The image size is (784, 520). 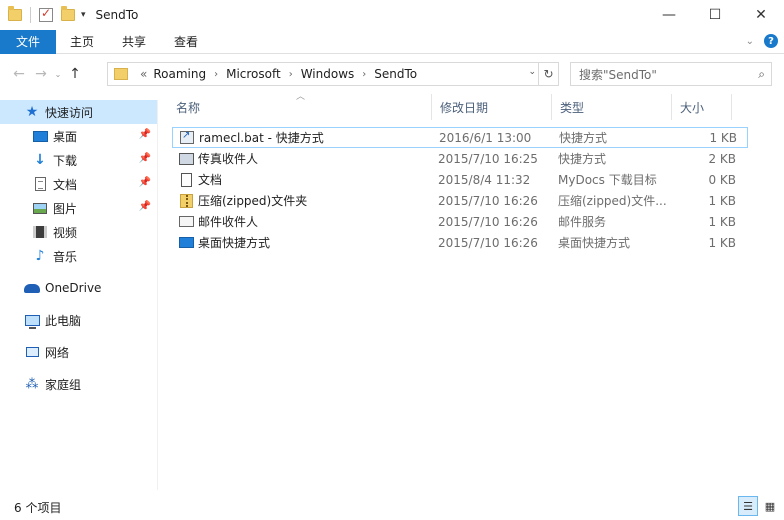 What do you see at coordinates (78, 384) in the screenshot?
I see `sidebar-item-homegroup: ⁂ 家庭组` at bounding box center [78, 384].